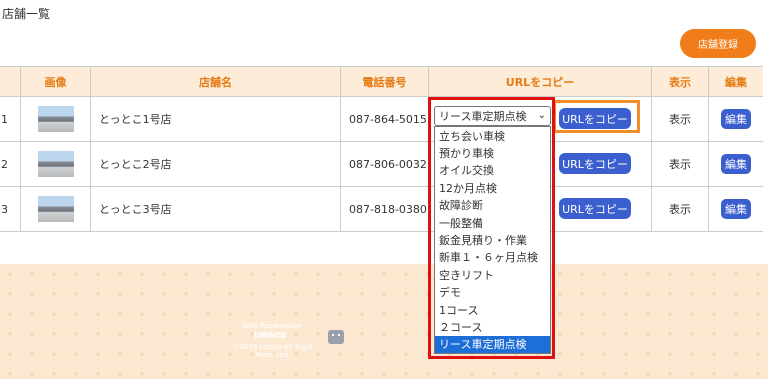 The width and height of the screenshot is (768, 379). Describe the element at coordinates (336, 337) in the screenshot. I see `robot-icon` at that location.